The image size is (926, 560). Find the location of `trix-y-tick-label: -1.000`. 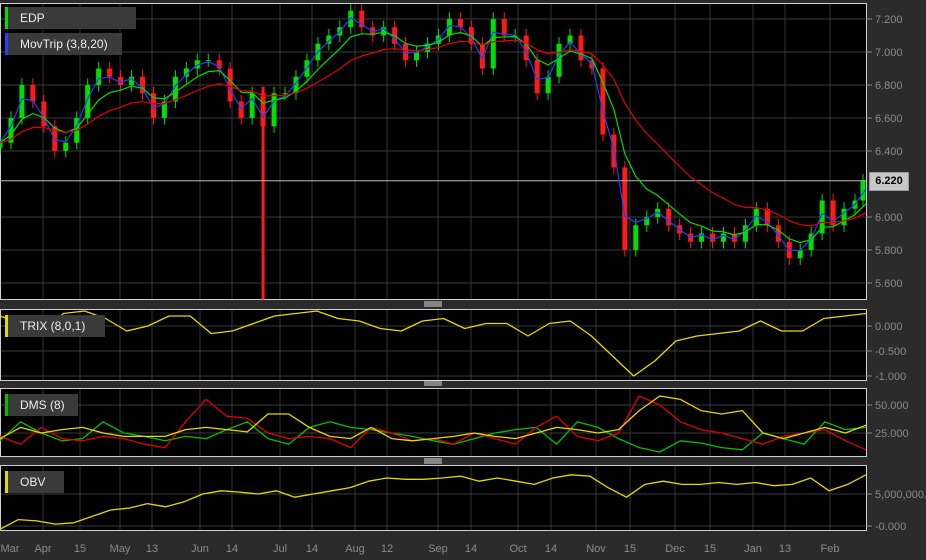

trix-y-tick-label: -1.000 is located at coordinates (890, 377).